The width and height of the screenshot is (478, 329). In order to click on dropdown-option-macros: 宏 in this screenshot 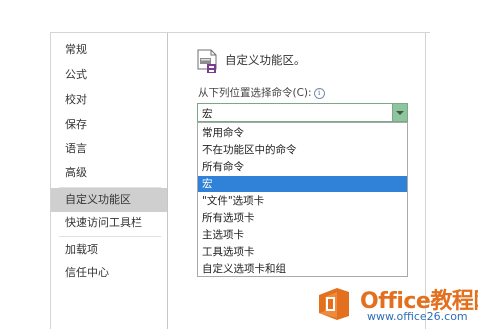, I will do `click(302, 184)`.